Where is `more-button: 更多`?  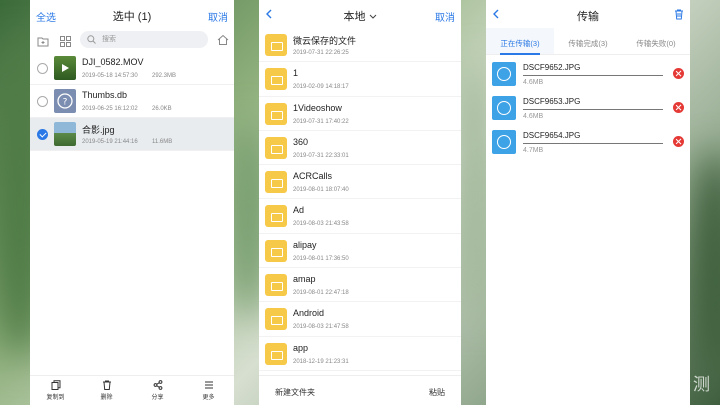 more-button: 更多 is located at coordinates (208, 390).